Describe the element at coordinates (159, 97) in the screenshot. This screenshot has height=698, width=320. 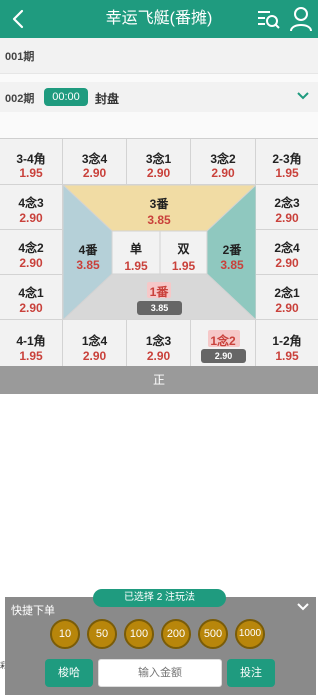
I see `current-issue-row: 002期 00:00 封盘` at that location.